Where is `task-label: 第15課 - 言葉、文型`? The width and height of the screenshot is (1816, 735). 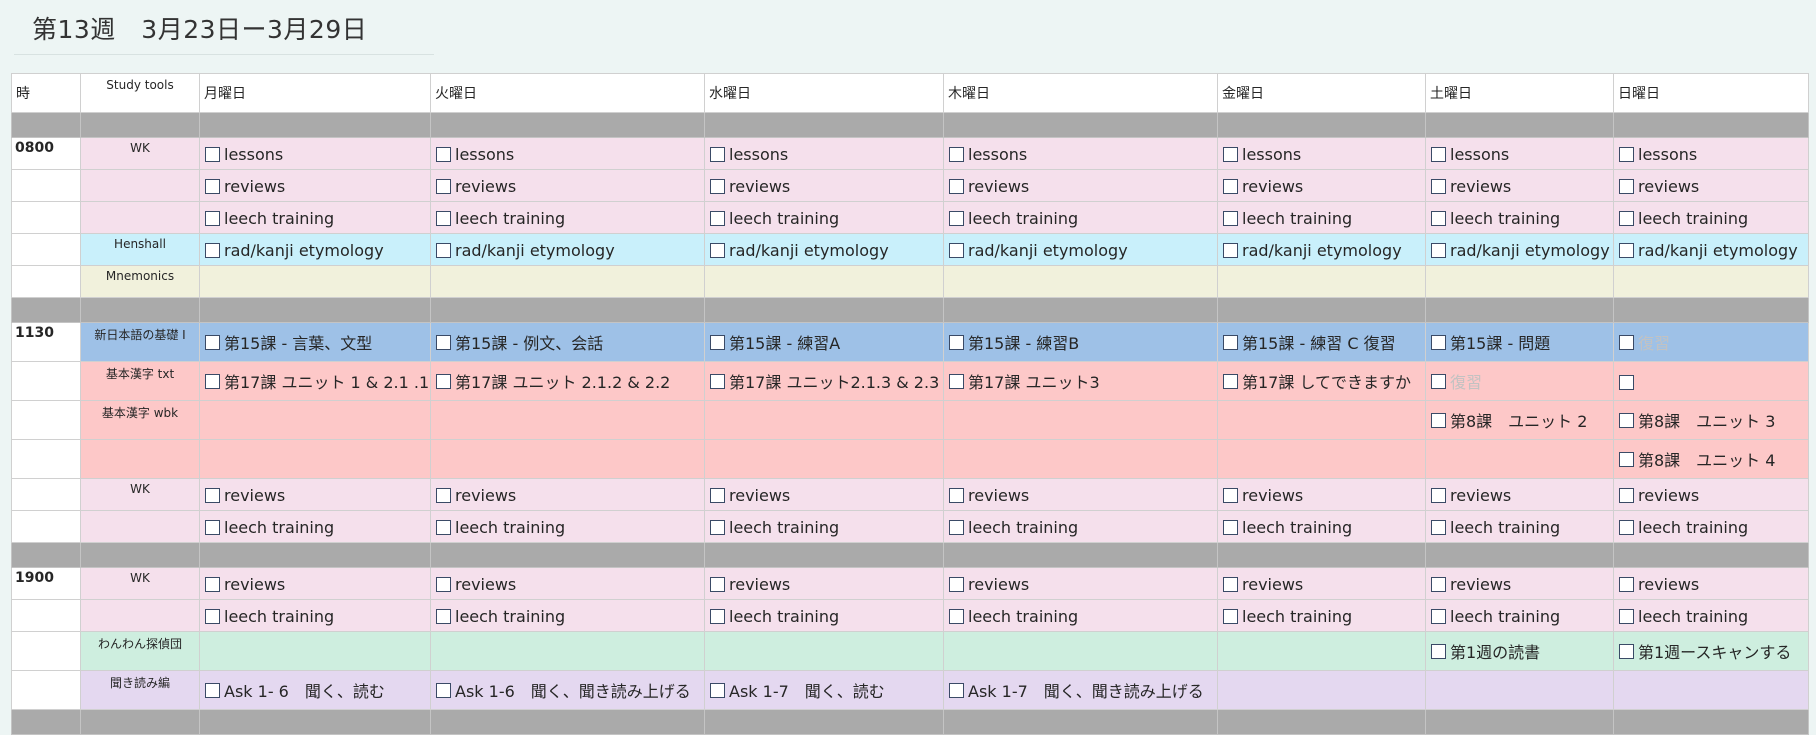 task-label: 第15課 - 言葉、文型 is located at coordinates (298, 343).